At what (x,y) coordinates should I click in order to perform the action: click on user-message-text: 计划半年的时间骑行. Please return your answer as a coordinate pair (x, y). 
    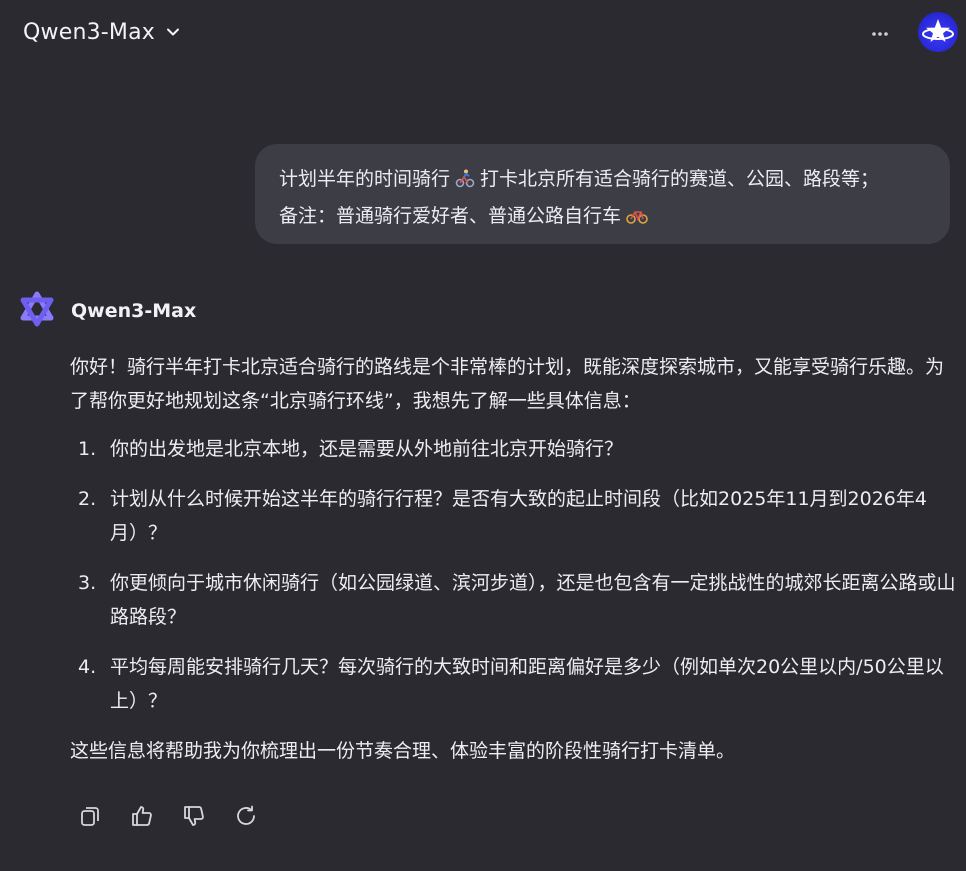
    Looking at the image, I should click on (365, 179).